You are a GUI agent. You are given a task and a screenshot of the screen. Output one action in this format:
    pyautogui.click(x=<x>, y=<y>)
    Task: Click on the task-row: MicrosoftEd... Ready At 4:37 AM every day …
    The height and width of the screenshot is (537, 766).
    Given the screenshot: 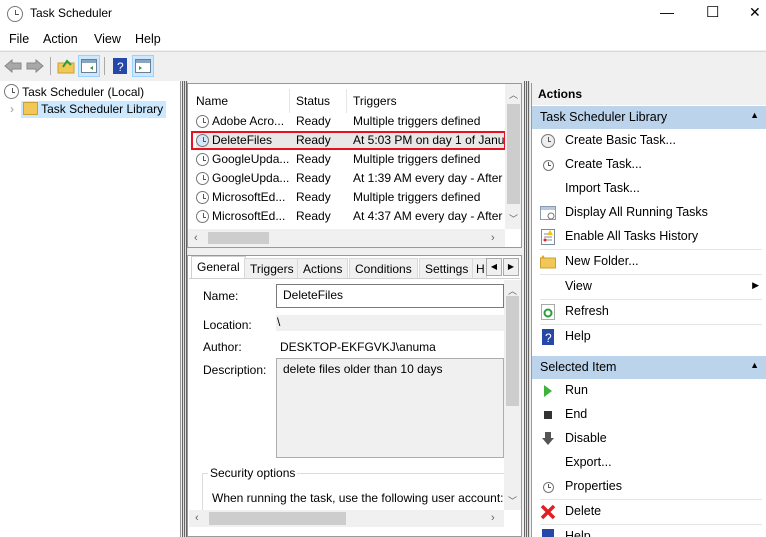 What is the action you would take?
    pyautogui.click(x=351, y=216)
    